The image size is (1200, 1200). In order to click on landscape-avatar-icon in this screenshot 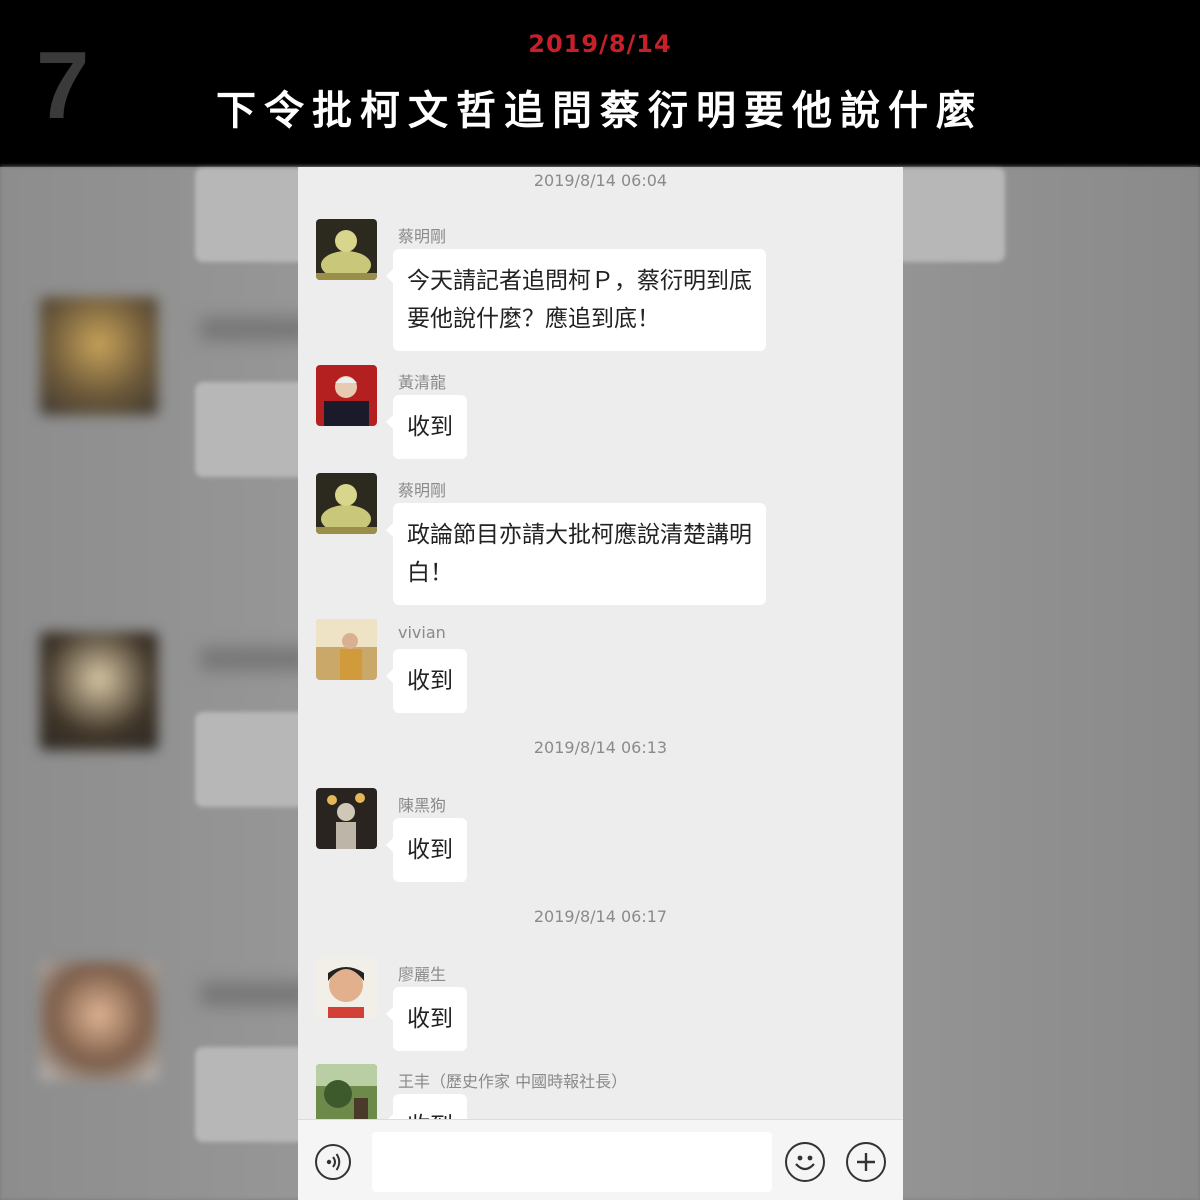, I will do `click(346, 1094)`.